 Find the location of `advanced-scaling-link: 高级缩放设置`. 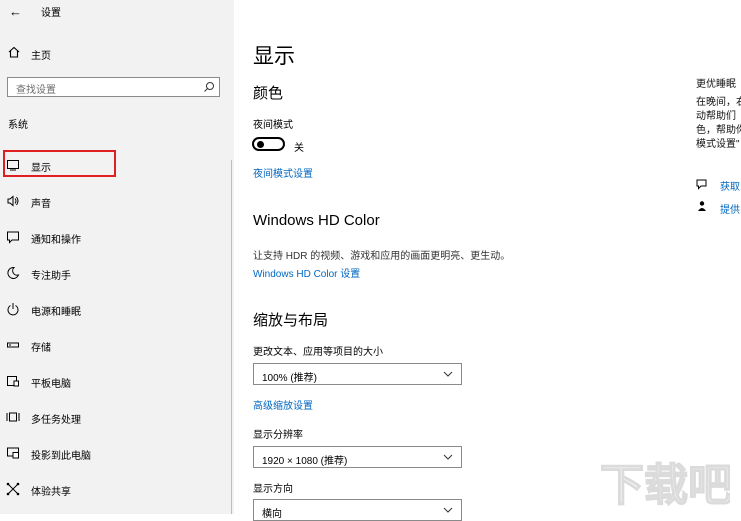

advanced-scaling-link: 高级缩放设置 is located at coordinates (283, 404).